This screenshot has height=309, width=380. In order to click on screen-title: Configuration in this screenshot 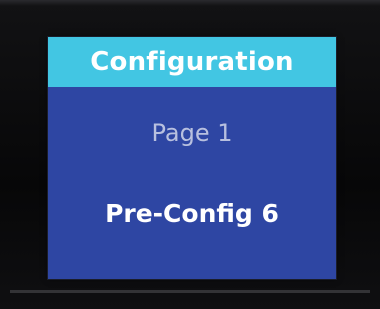, I will do `click(192, 62)`.